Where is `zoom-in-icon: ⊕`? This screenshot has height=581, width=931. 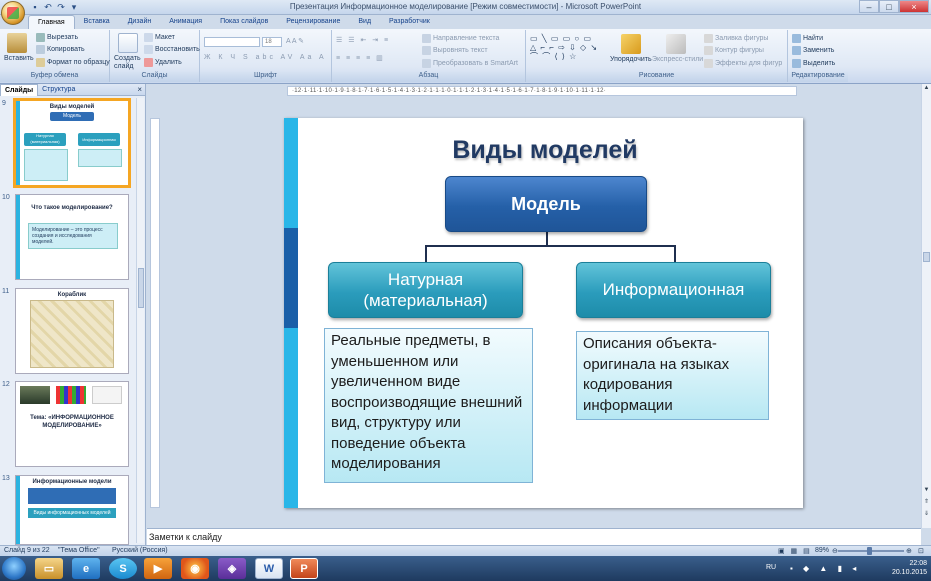
zoom-in-icon: ⊕ is located at coordinates (909, 551).